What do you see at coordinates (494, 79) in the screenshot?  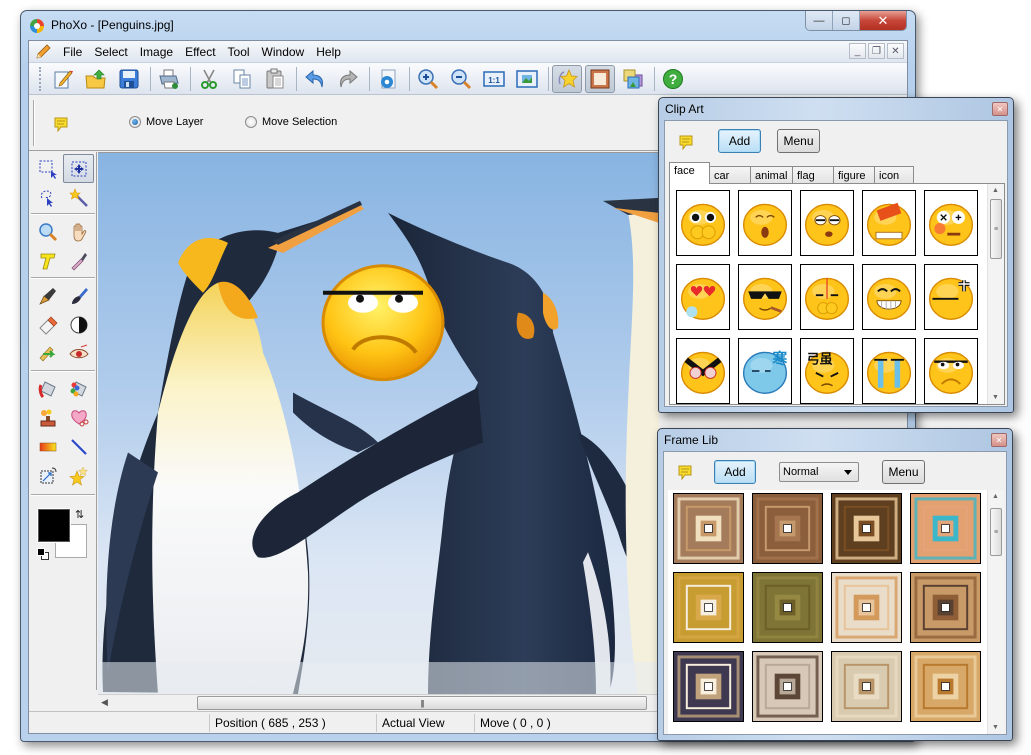 I see `actual-size-button: 1:1` at bounding box center [494, 79].